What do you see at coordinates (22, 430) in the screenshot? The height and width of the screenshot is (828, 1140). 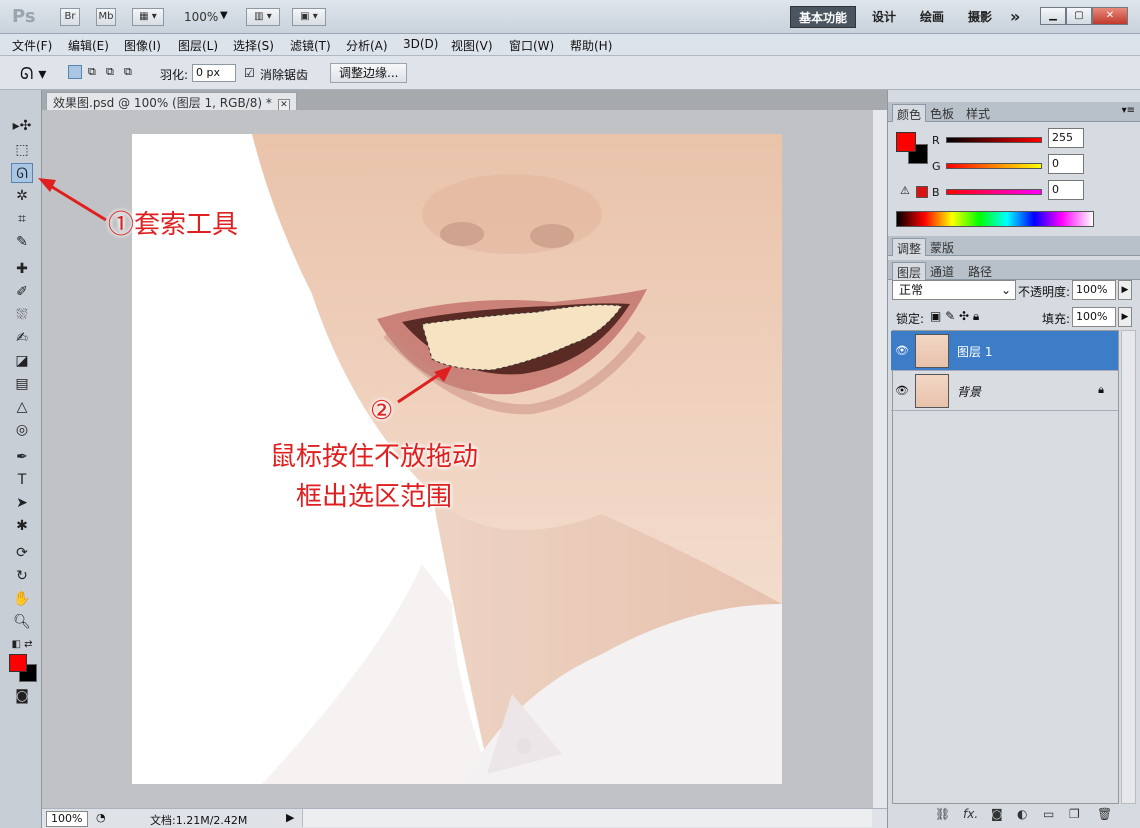 I see `dodge-tool-icon: ◎` at bounding box center [22, 430].